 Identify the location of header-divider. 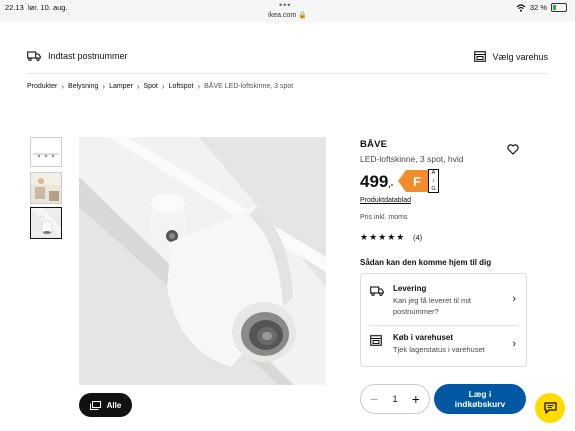
(287, 73).